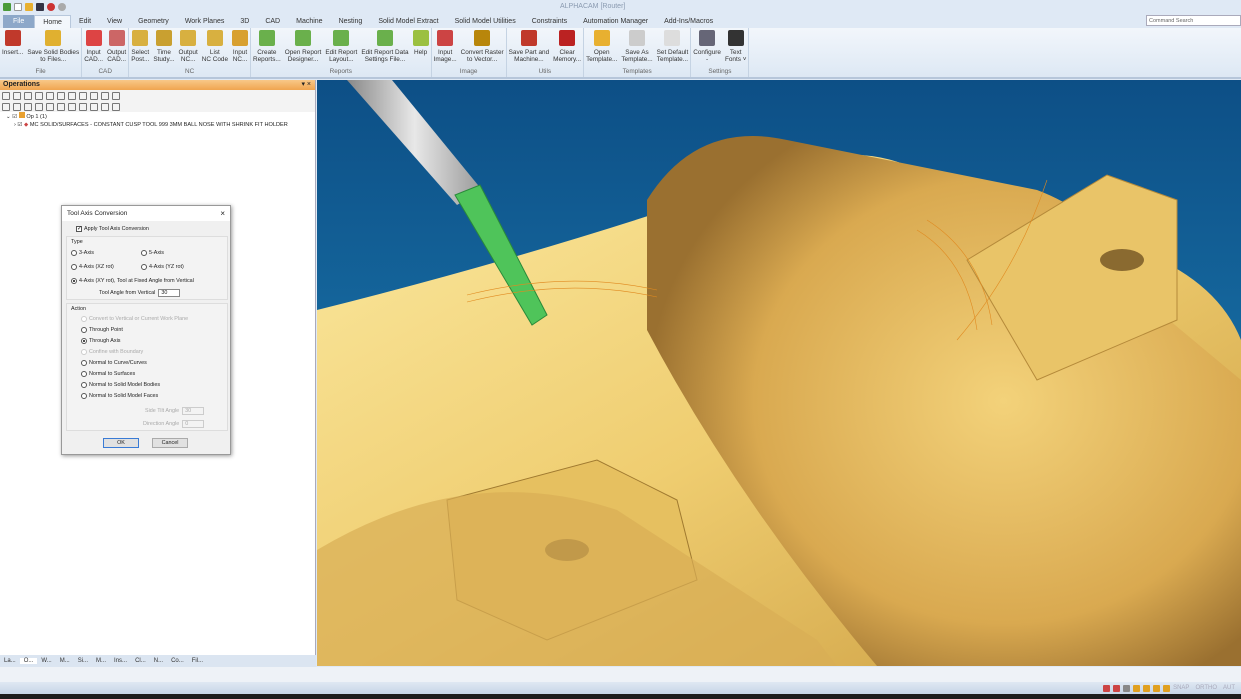 Image resolution: width=1241 pixels, height=699 pixels. What do you see at coordinates (485, 21) in the screenshot?
I see `tab-solid-model-utilities: Solid Model Utilities` at bounding box center [485, 21].